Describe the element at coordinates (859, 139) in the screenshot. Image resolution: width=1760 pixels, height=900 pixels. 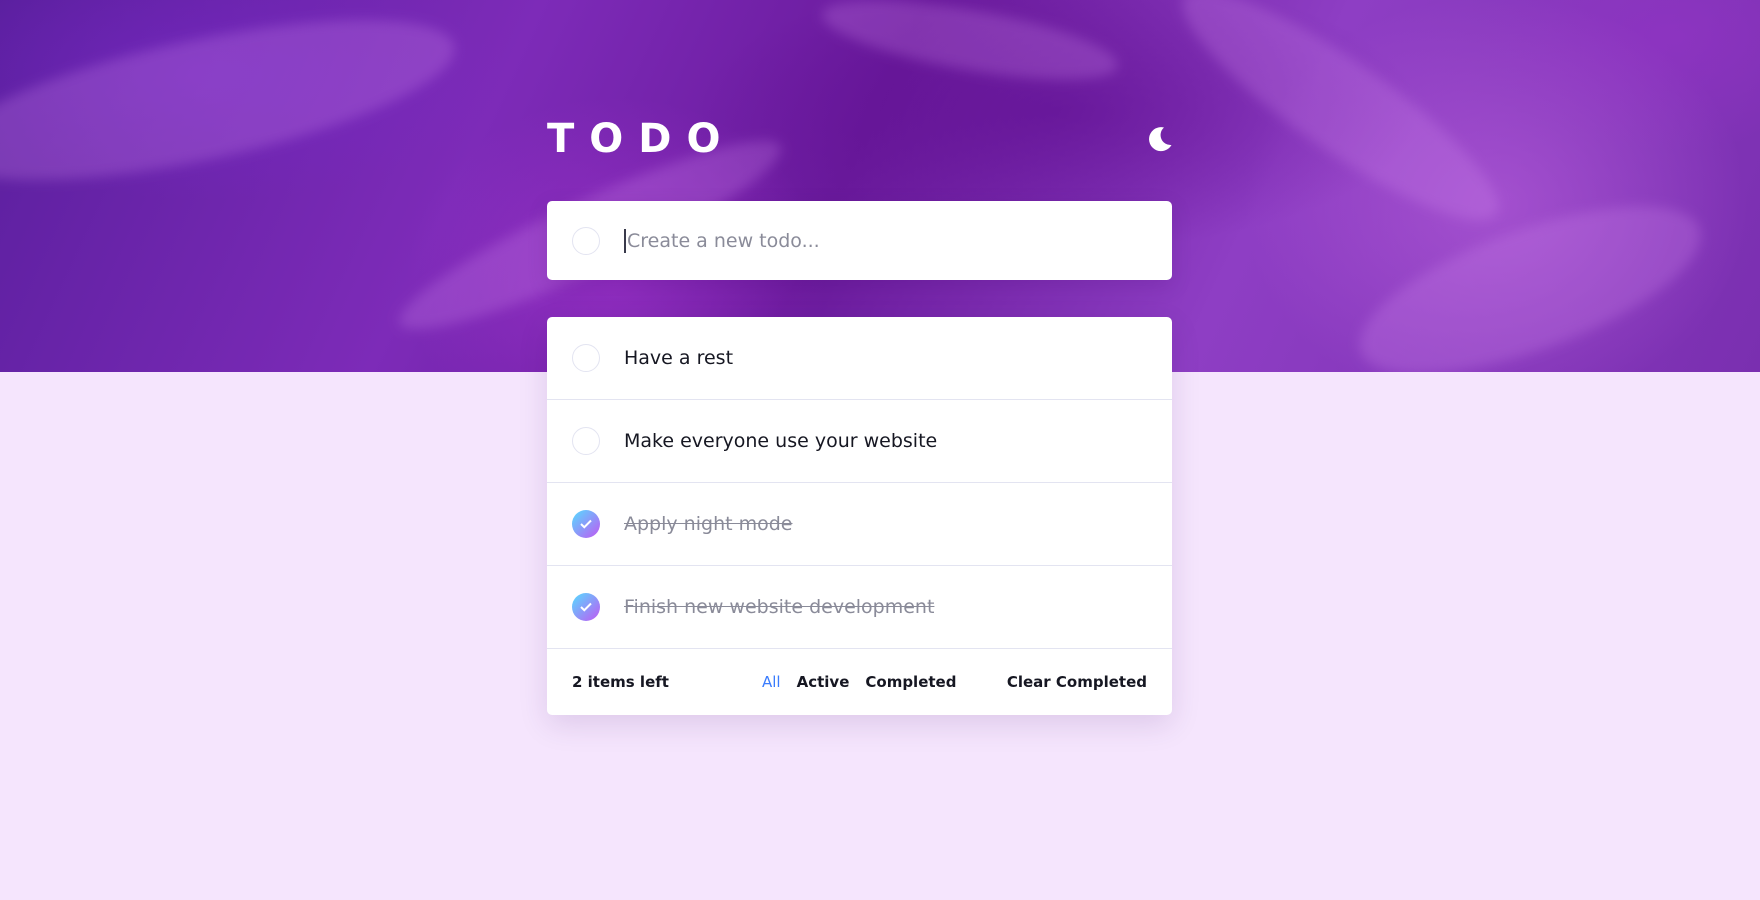
I see `app-header: TODO` at that location.